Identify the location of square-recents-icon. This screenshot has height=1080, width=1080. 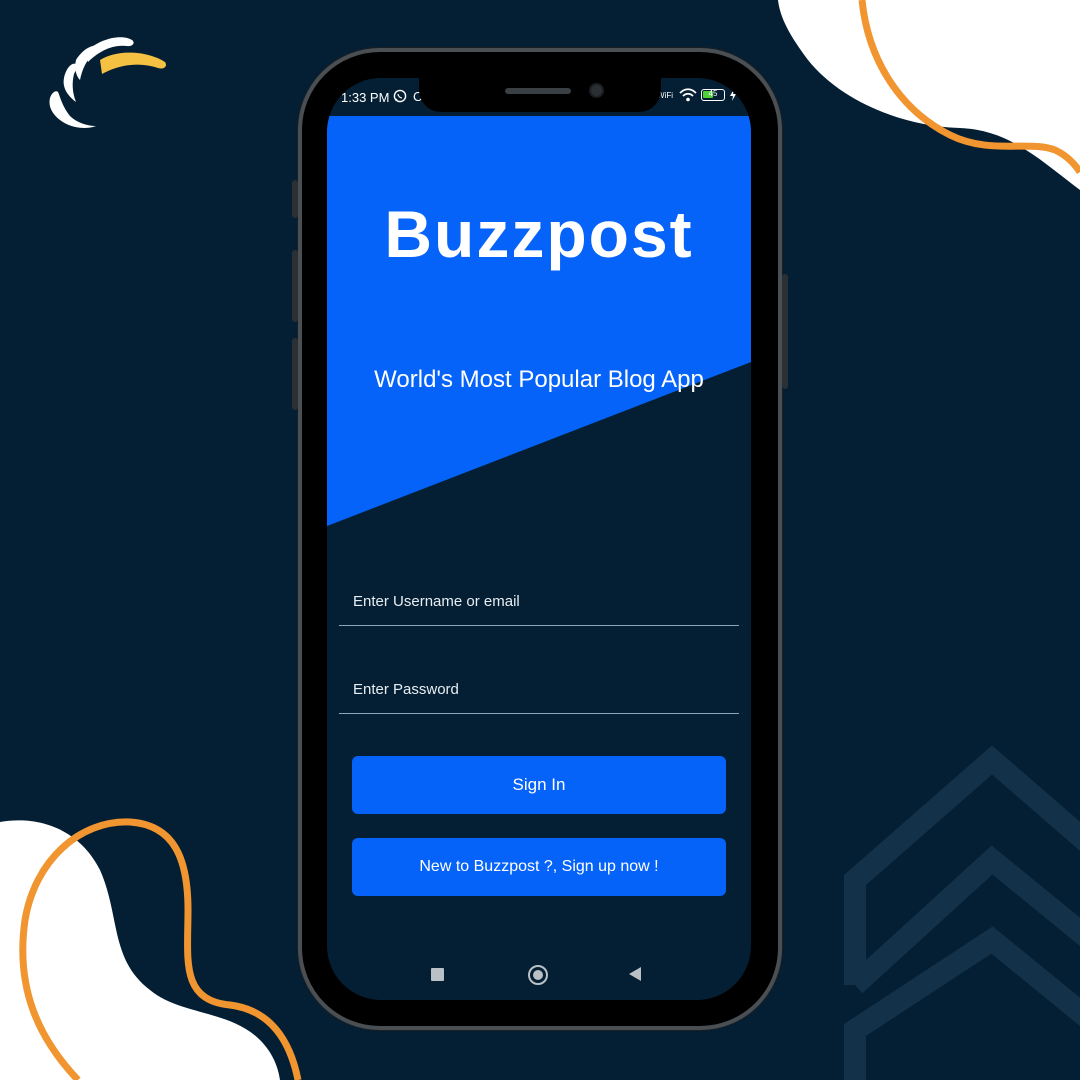
(437, 974).